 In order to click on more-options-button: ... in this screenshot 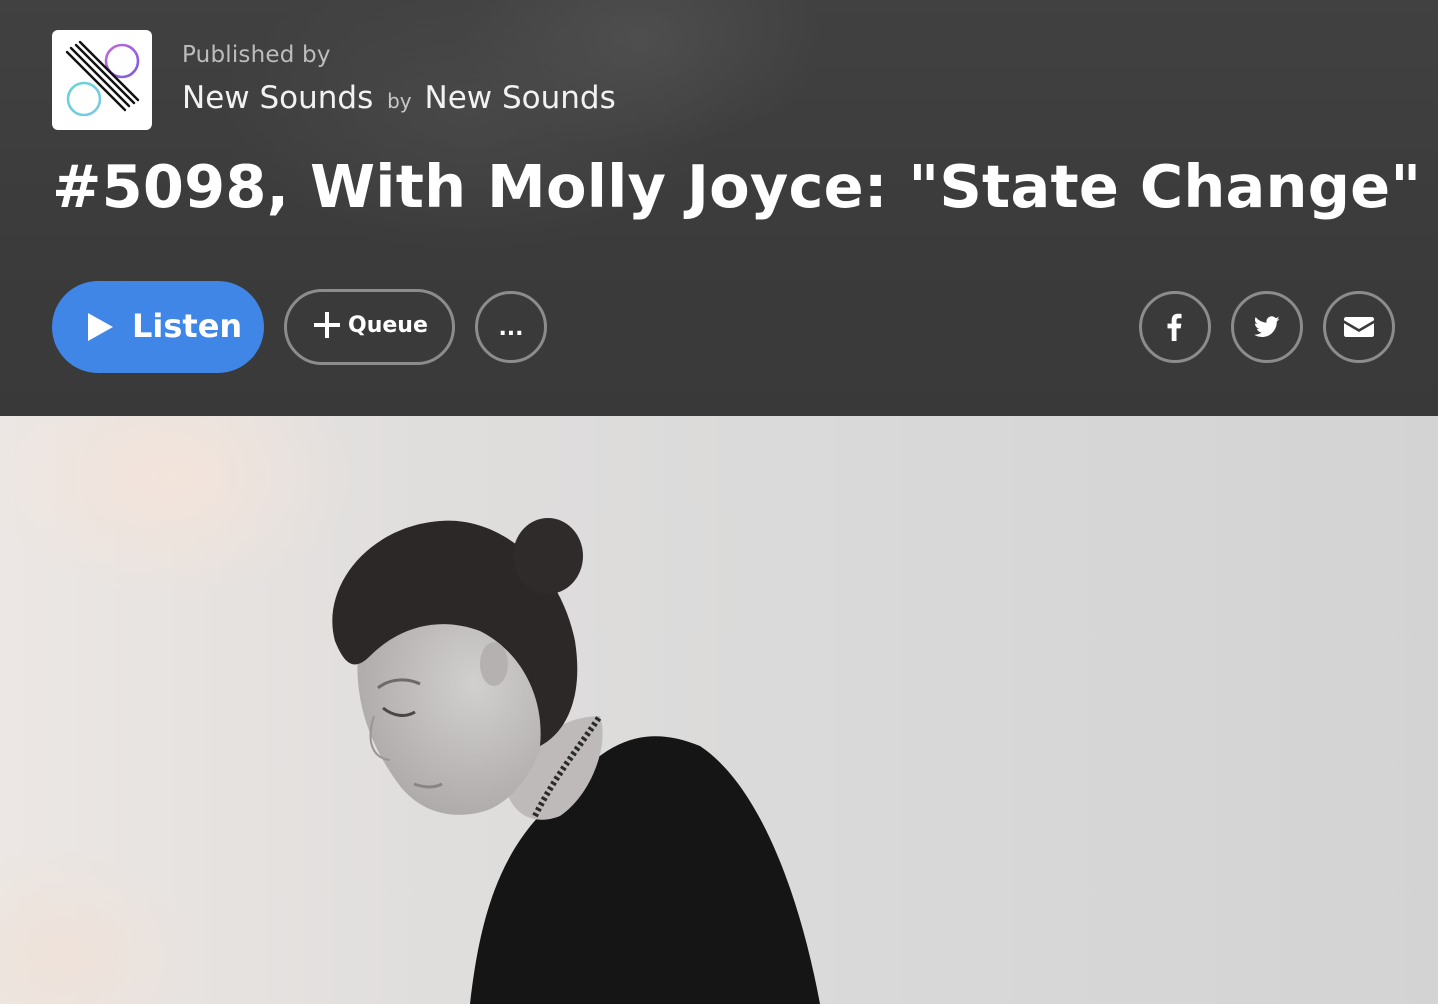, I will do `click(511, 327)`.